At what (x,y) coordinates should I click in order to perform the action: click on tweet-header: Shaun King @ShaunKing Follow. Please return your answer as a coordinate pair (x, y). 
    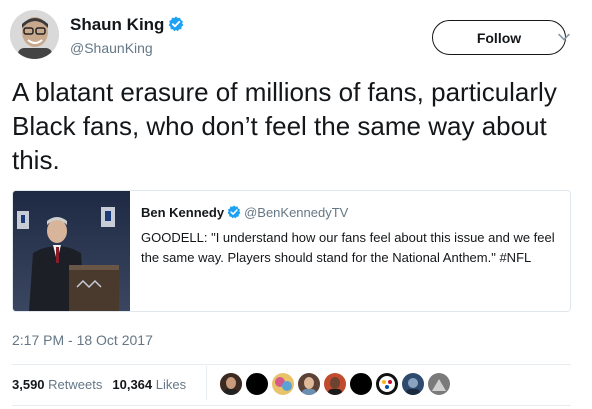
    Looking at the image, I should click on (296, 36).